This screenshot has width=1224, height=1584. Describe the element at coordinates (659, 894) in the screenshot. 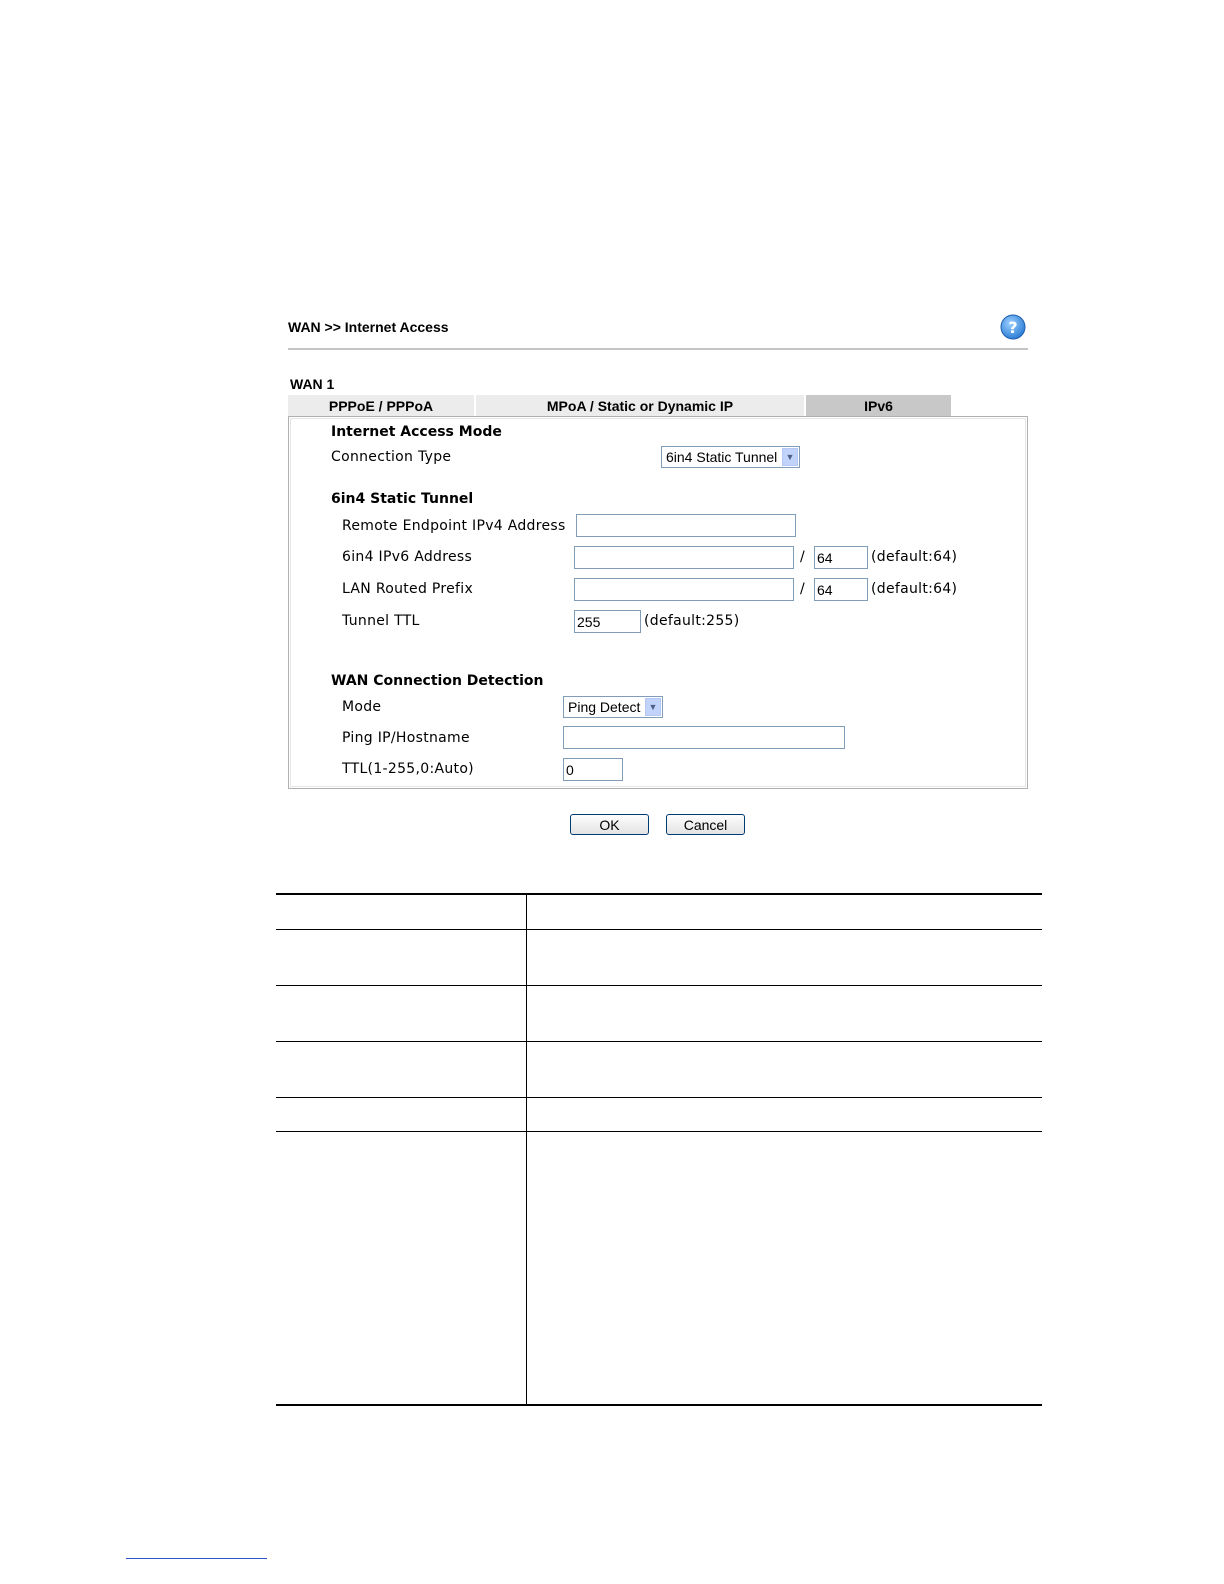

I see `table-top-rule` at that location.